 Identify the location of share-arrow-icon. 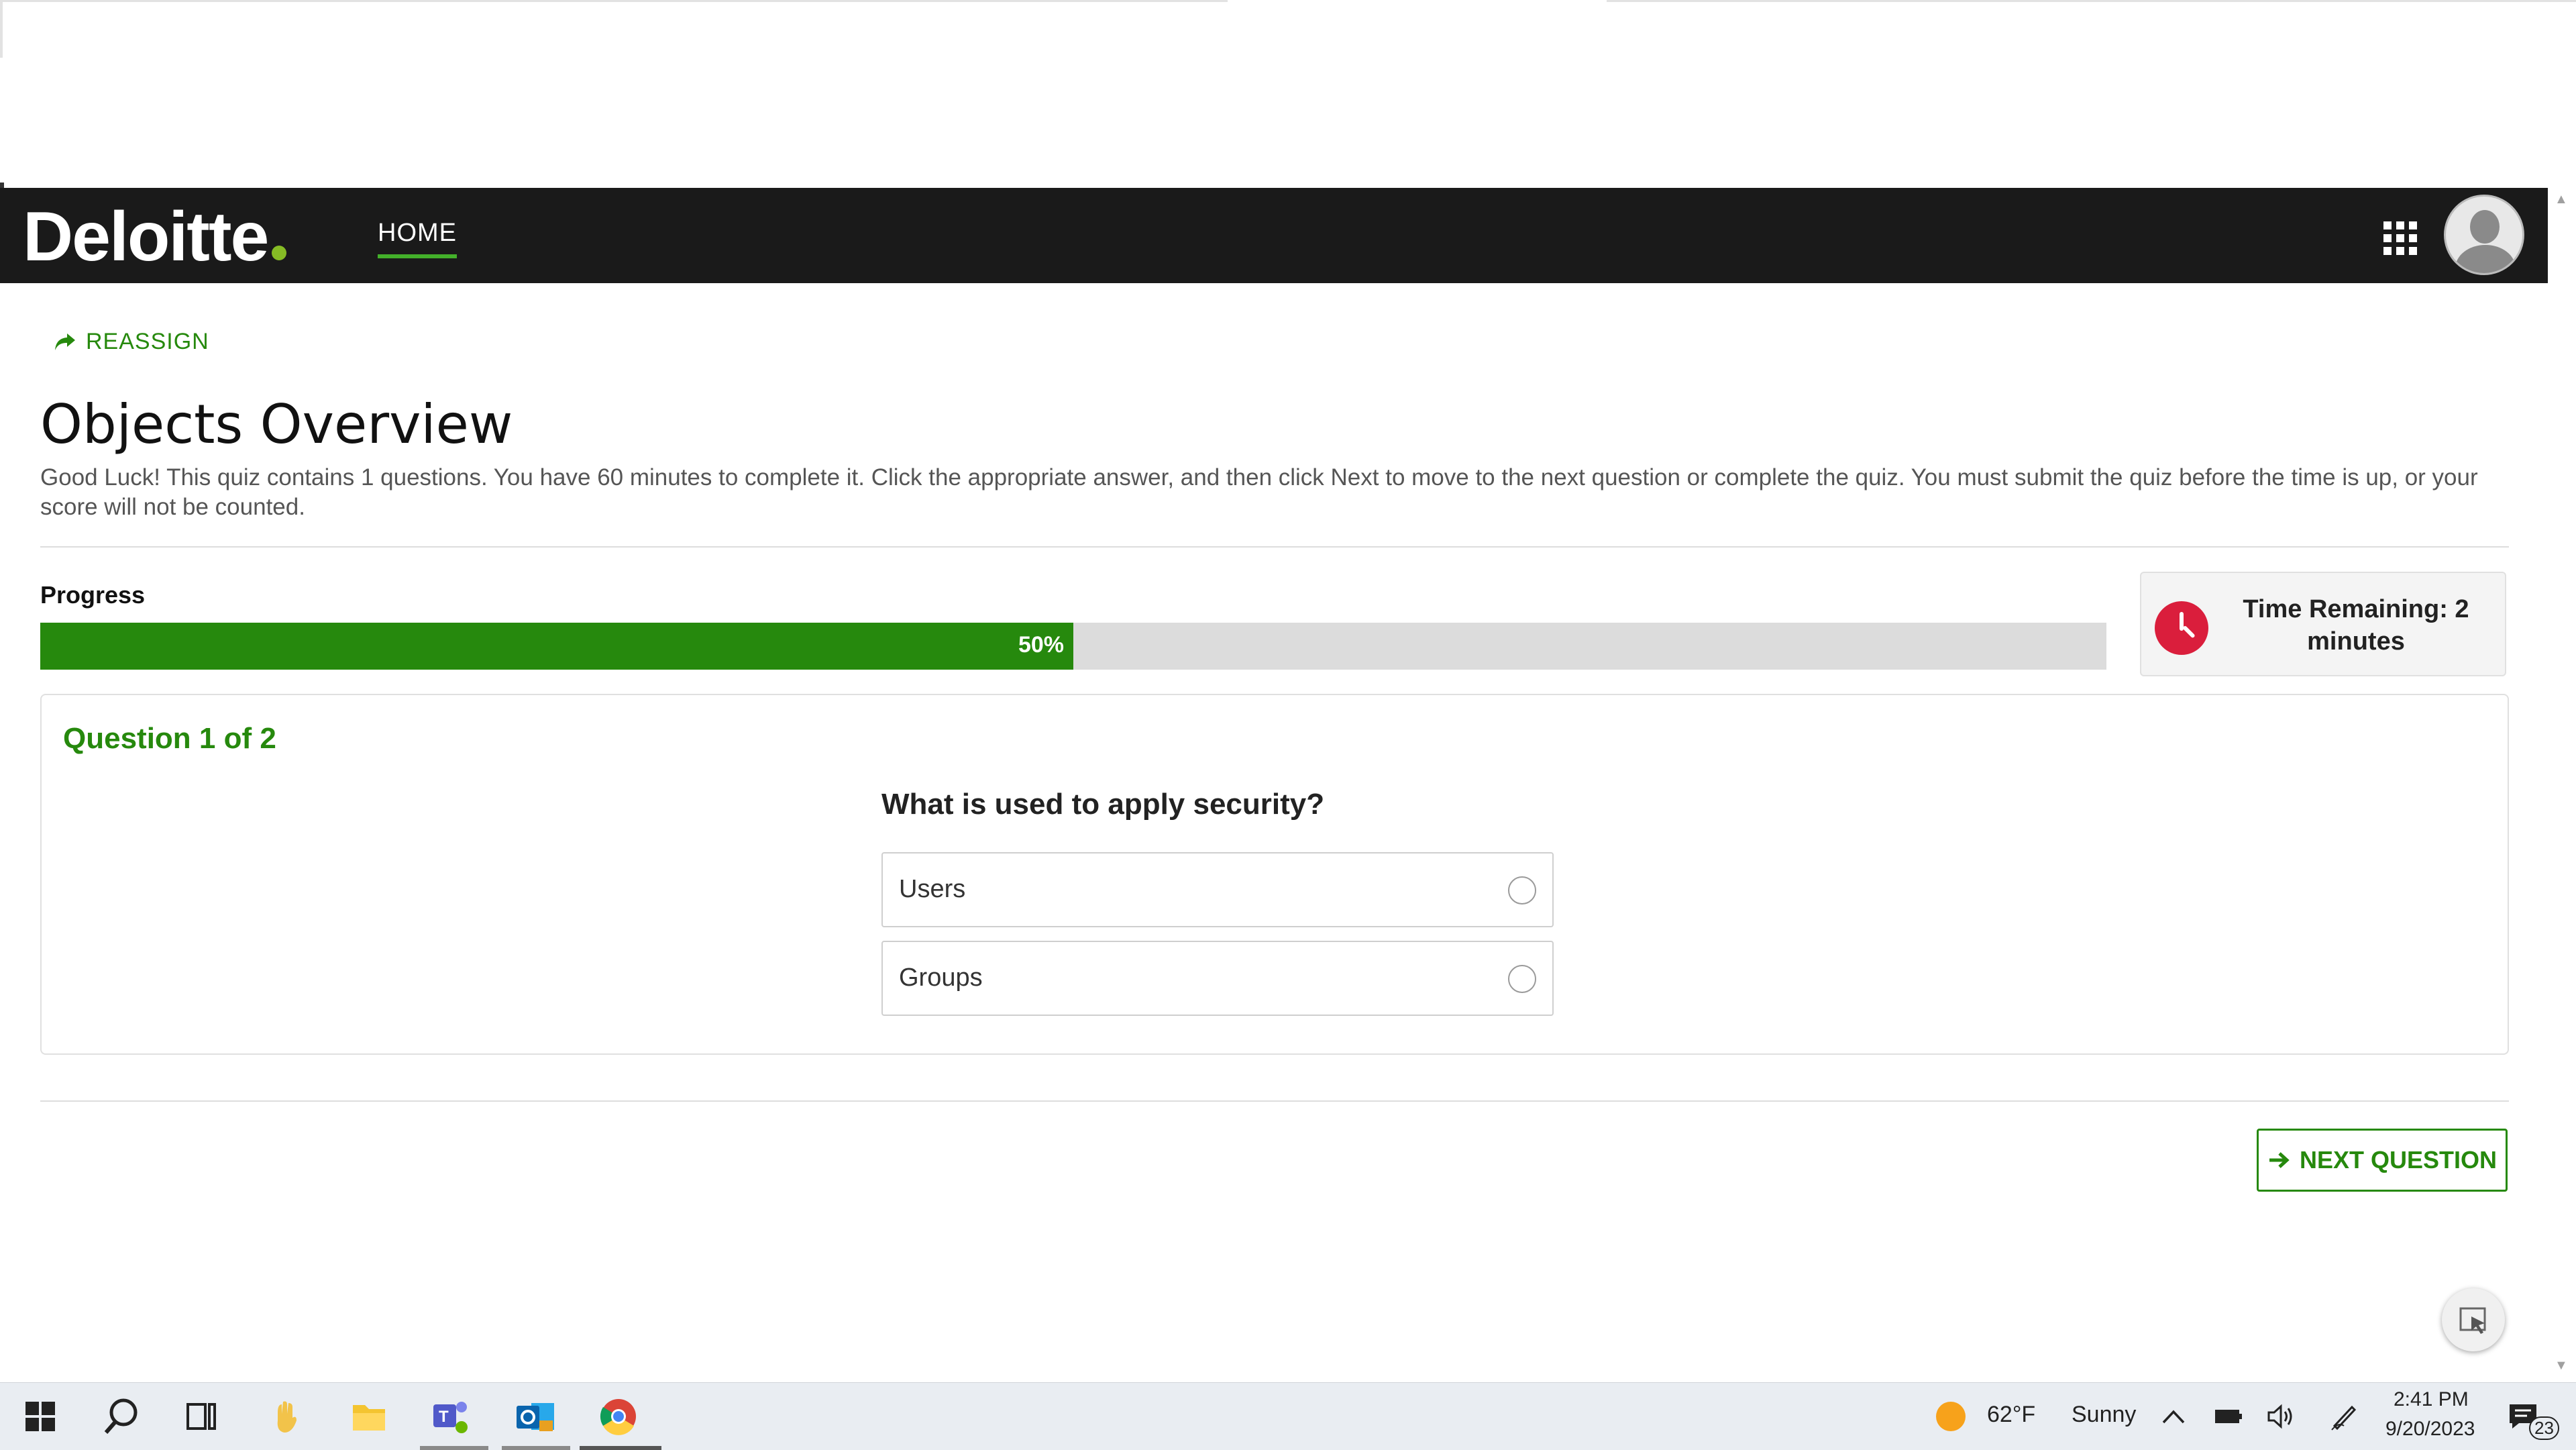
(65, 341).